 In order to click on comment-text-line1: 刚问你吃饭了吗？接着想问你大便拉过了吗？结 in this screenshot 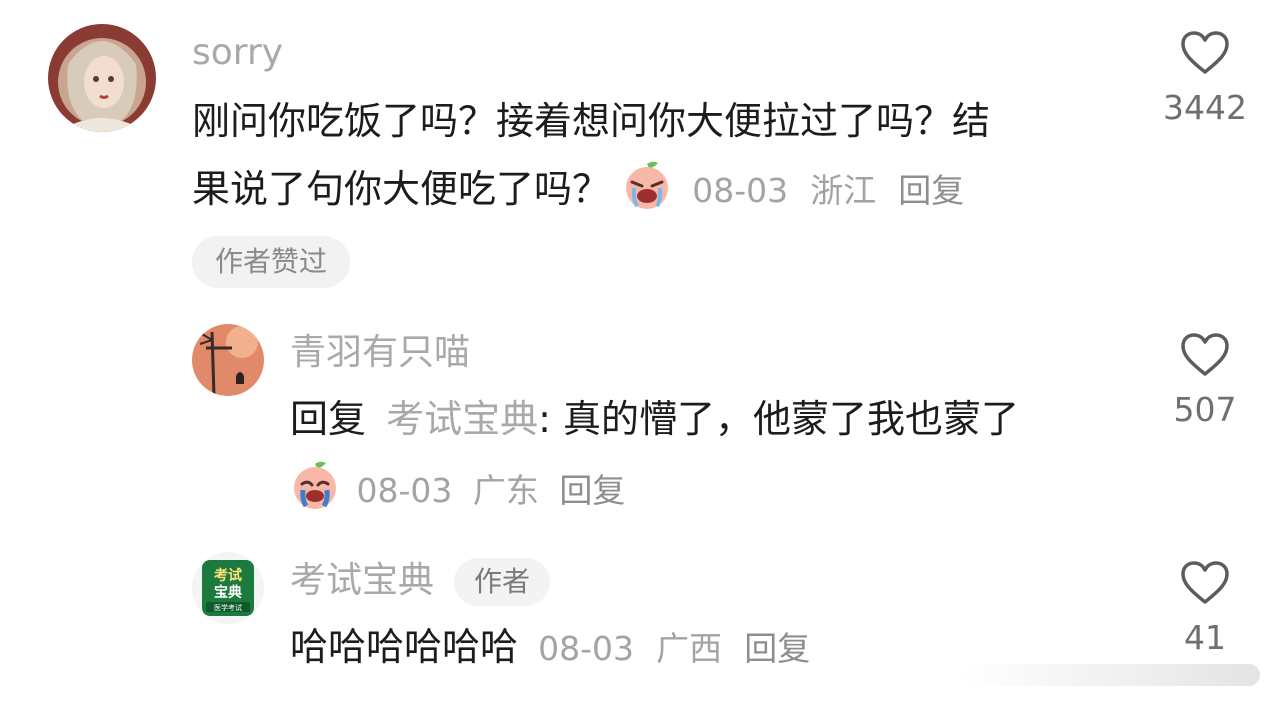, I will do `click(591, 121)`.